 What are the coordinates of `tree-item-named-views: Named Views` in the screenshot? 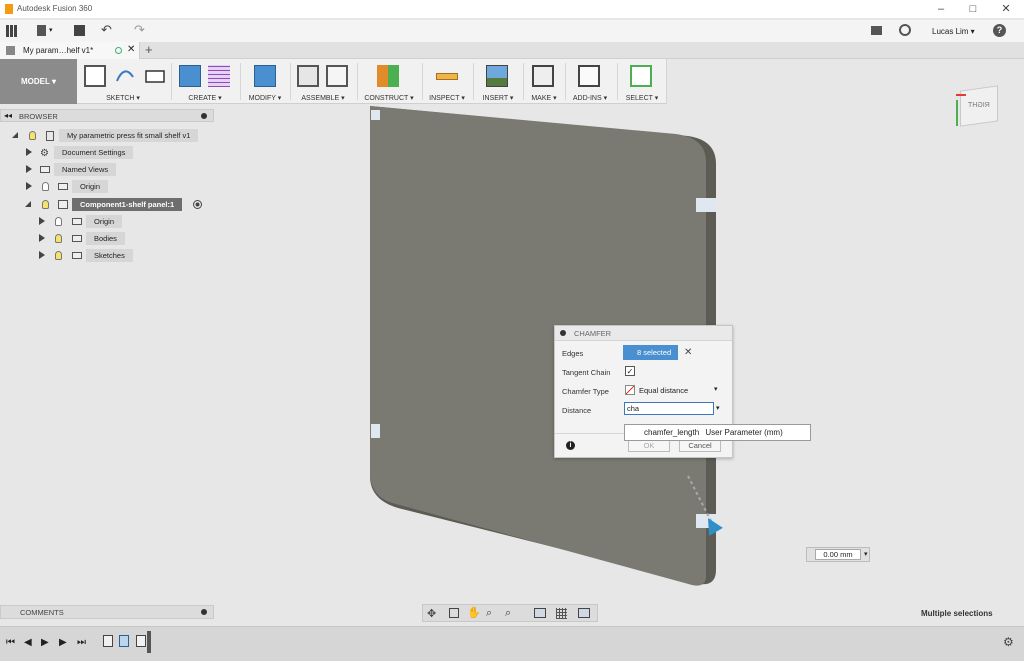 It's located at (107, 169).